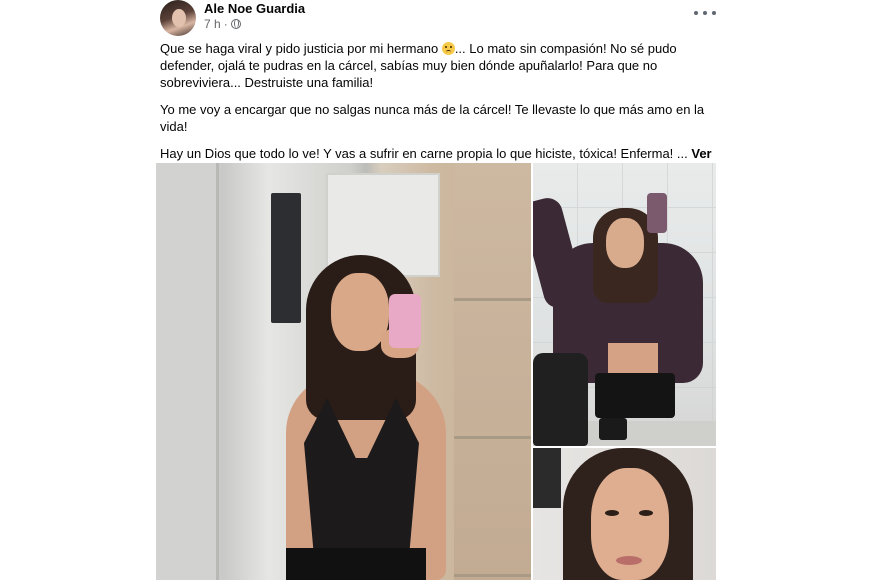 The width and height of the screenshot is (870, 580). I want to click on post-time: 7 h, so click(212, 24).